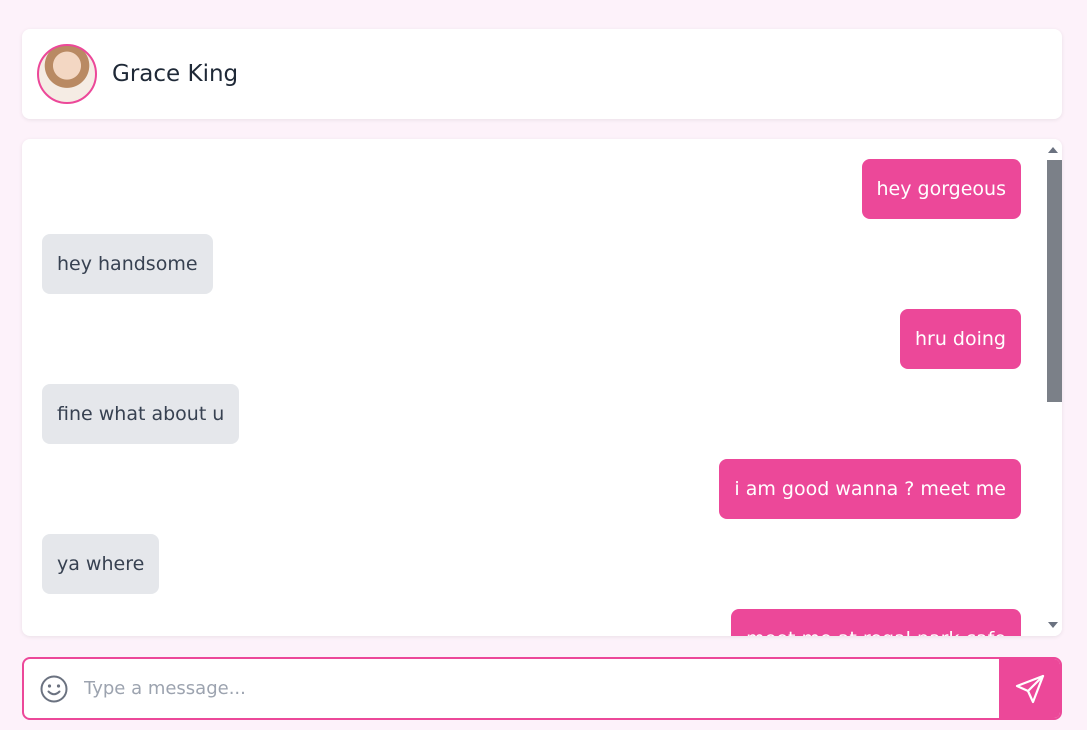  I want to click on message-sent: hey gorgeous, so click(941, 189).